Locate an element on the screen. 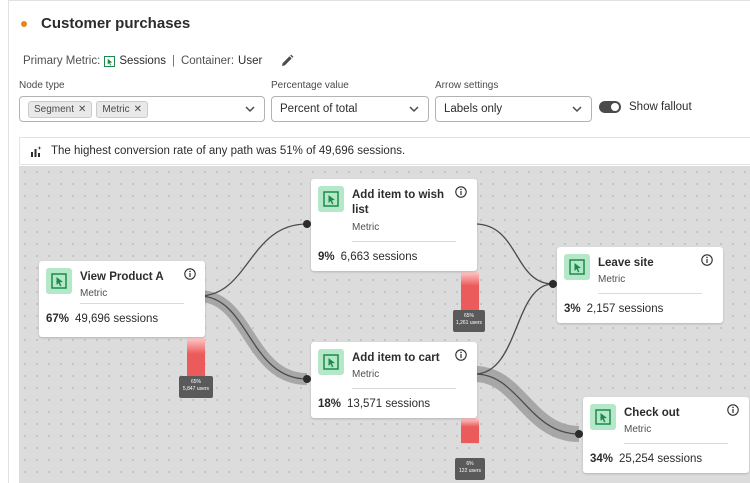 The height and width of the screenshot is (483, 750). panel-title: Customer purchases is located at coordinates (116, 23).